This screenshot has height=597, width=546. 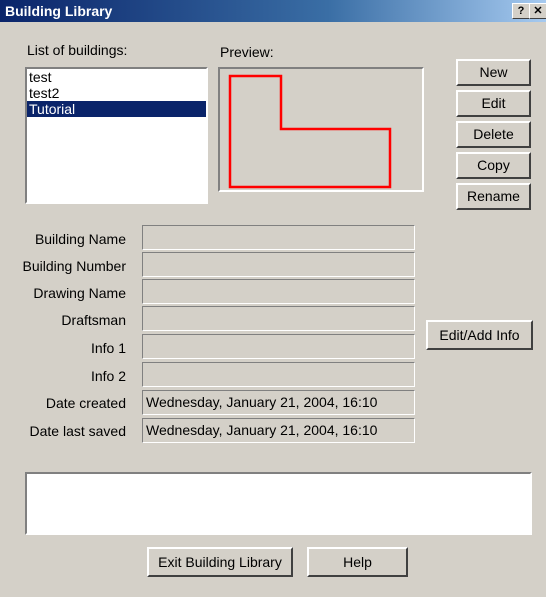 What do you see at coordinates (479, 335) in the screenshot?
I see `edit-add-info-button: Edit/Add Info` at bounding box center [479, 335].